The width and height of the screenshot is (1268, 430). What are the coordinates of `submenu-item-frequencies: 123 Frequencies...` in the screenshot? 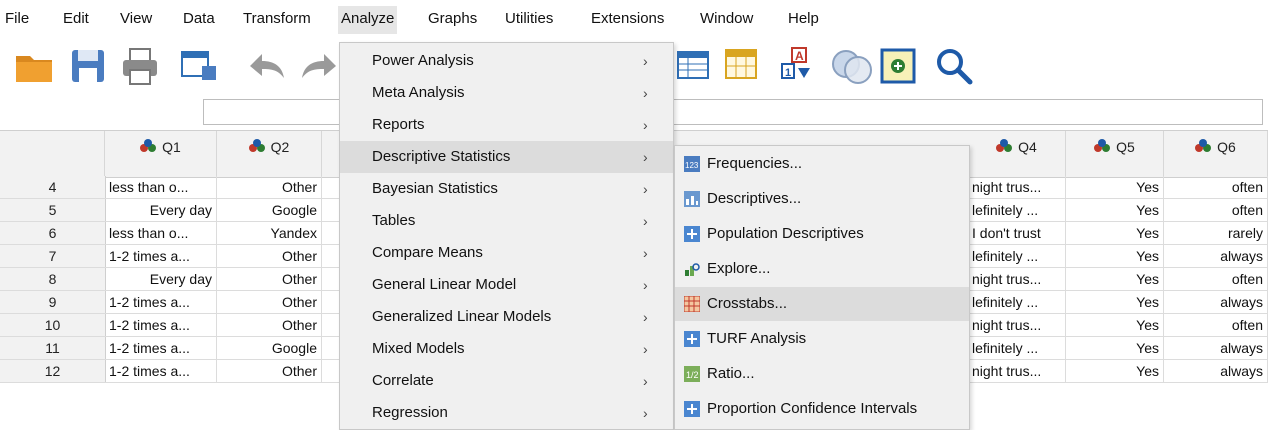 It's located at (822, 164).